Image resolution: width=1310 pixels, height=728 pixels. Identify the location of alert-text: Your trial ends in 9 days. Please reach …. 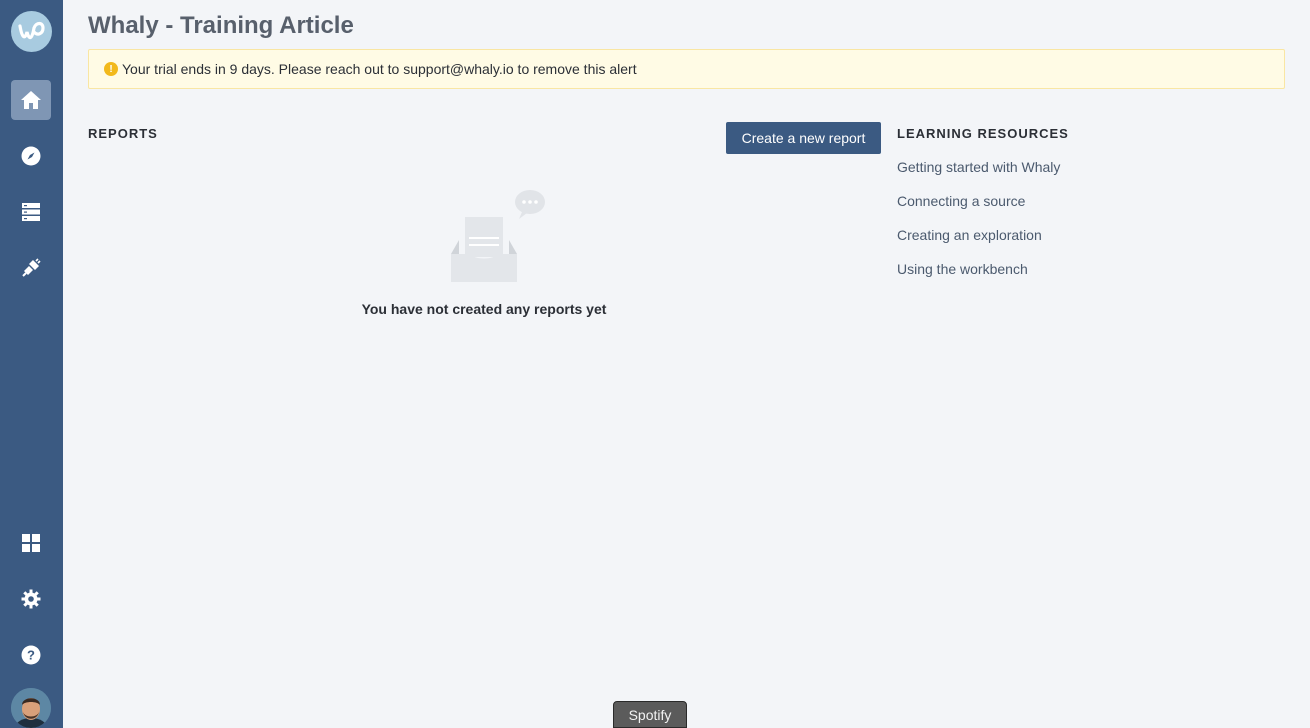
(379, 69).